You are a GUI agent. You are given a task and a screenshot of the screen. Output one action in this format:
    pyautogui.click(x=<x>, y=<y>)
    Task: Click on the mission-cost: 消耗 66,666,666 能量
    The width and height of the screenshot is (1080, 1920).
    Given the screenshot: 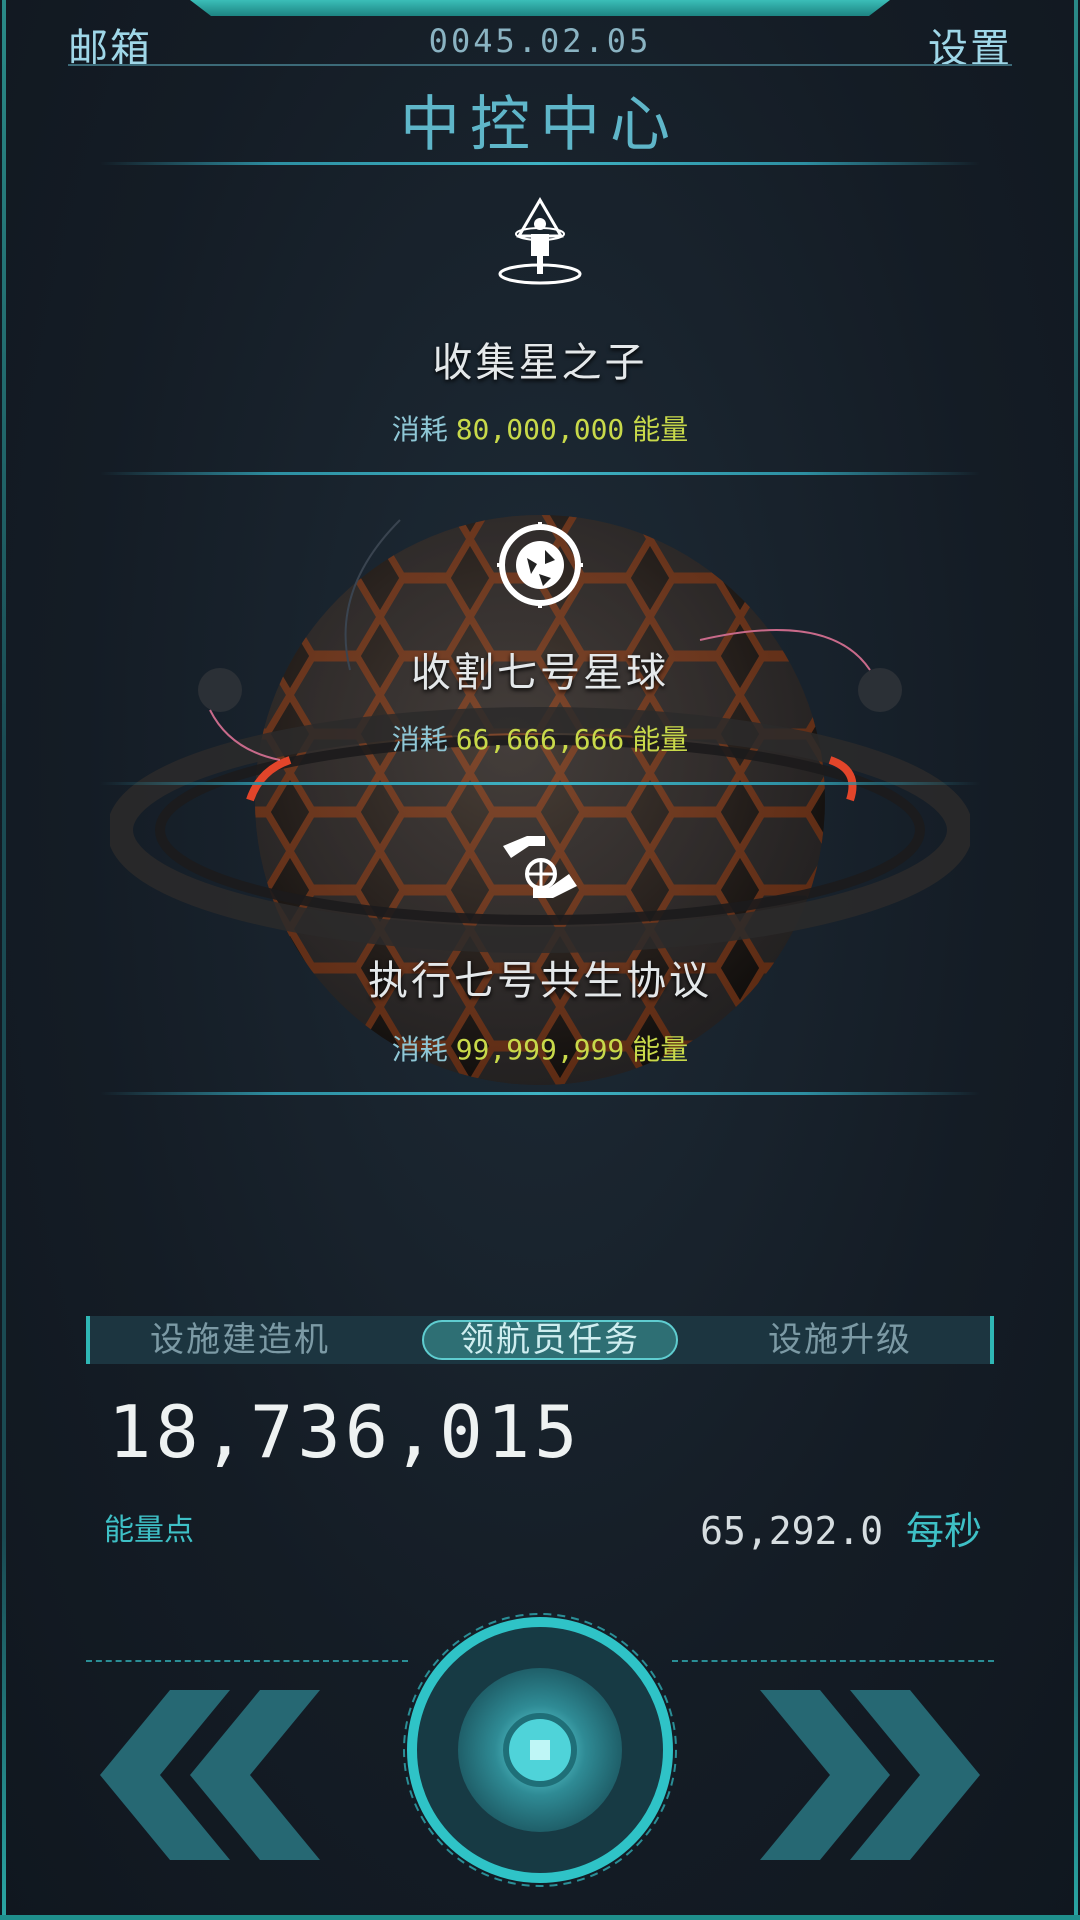 What is the action you would take?
    pyautogui.click(x=540, y=738)
    